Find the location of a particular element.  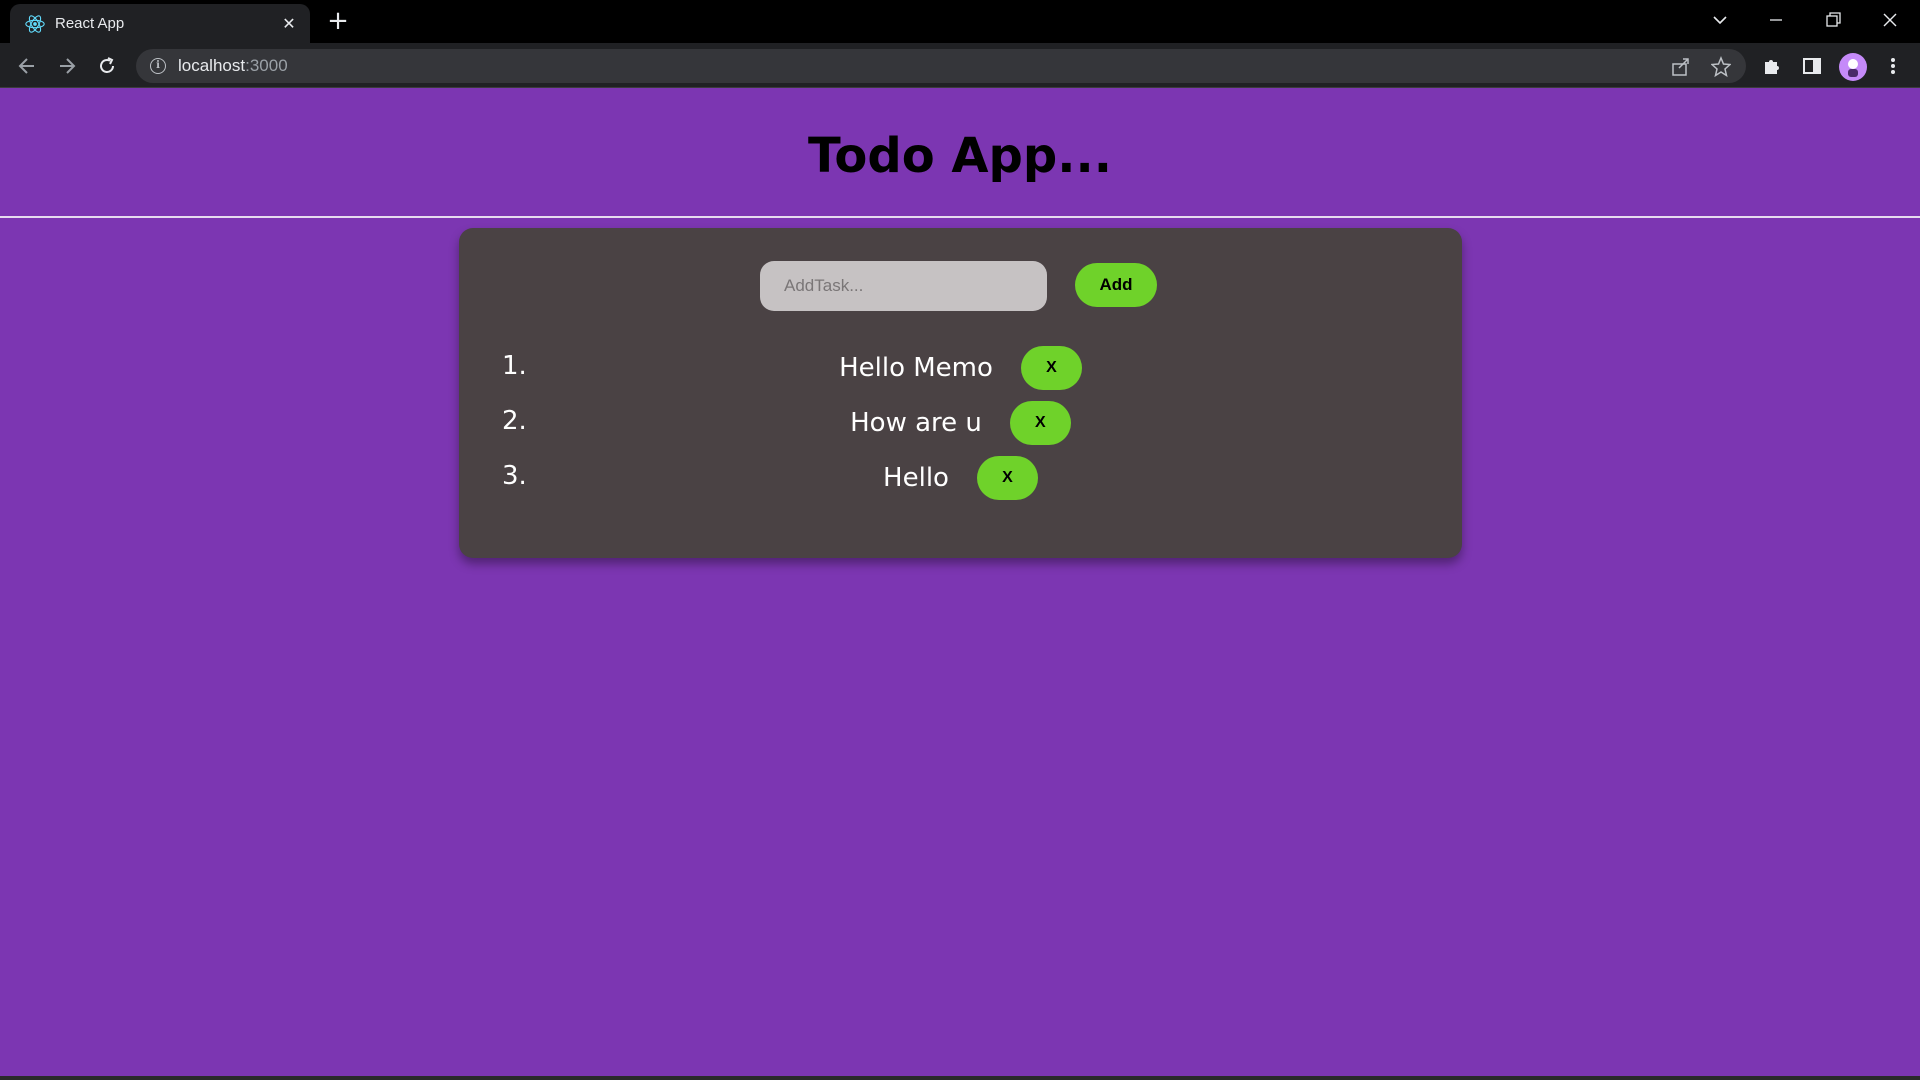

browser-toolbar: i localhost:3000 is located at coordinates (960, 65).